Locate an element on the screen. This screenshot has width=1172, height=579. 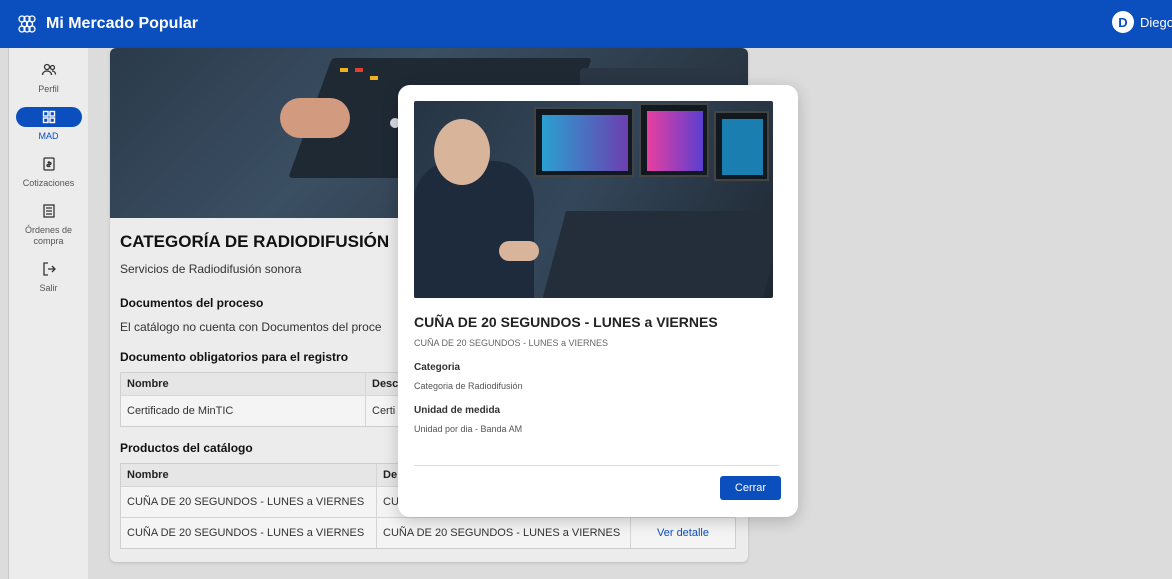
product-image is located at coordinates (593, 199).